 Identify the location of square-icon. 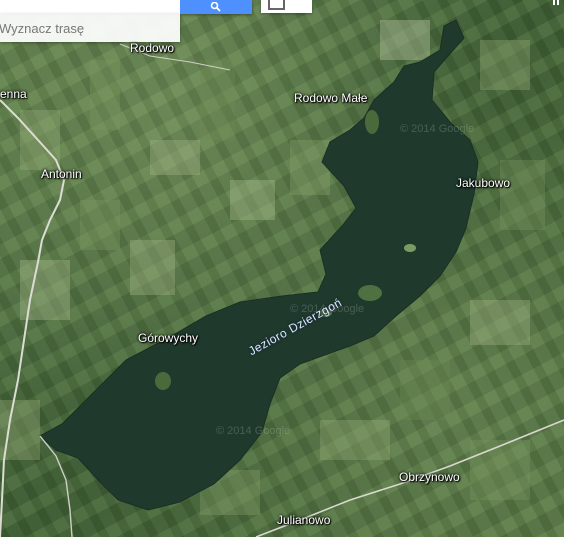
(276, 5).